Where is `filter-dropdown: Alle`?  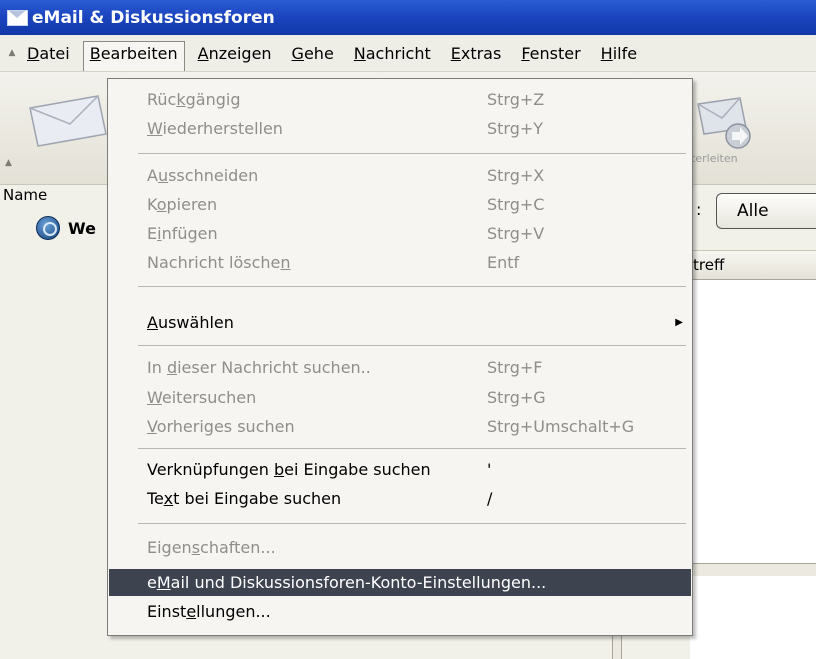
filter-dropdown: Alle is located at coordinates (766, 211).